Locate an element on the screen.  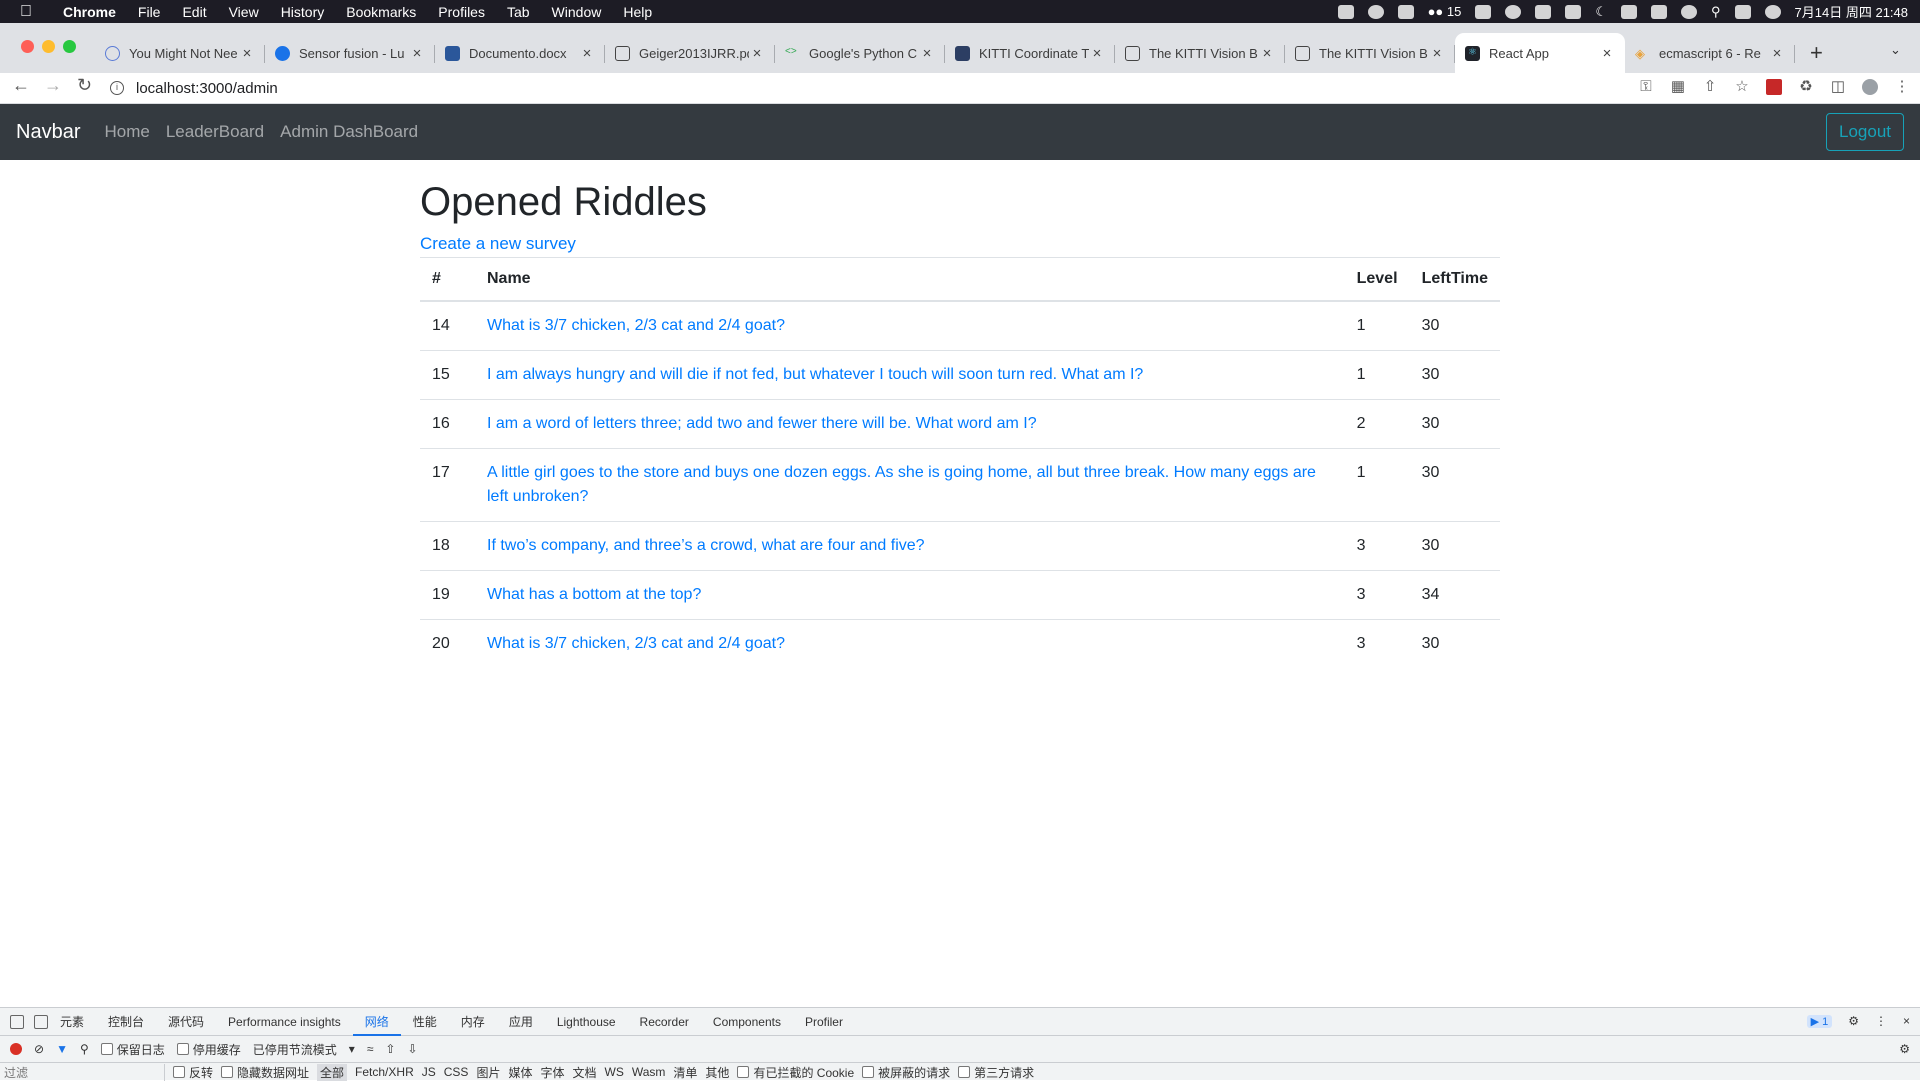
tab-search-icon: ⌄ is located at coordinates (1895, 50).